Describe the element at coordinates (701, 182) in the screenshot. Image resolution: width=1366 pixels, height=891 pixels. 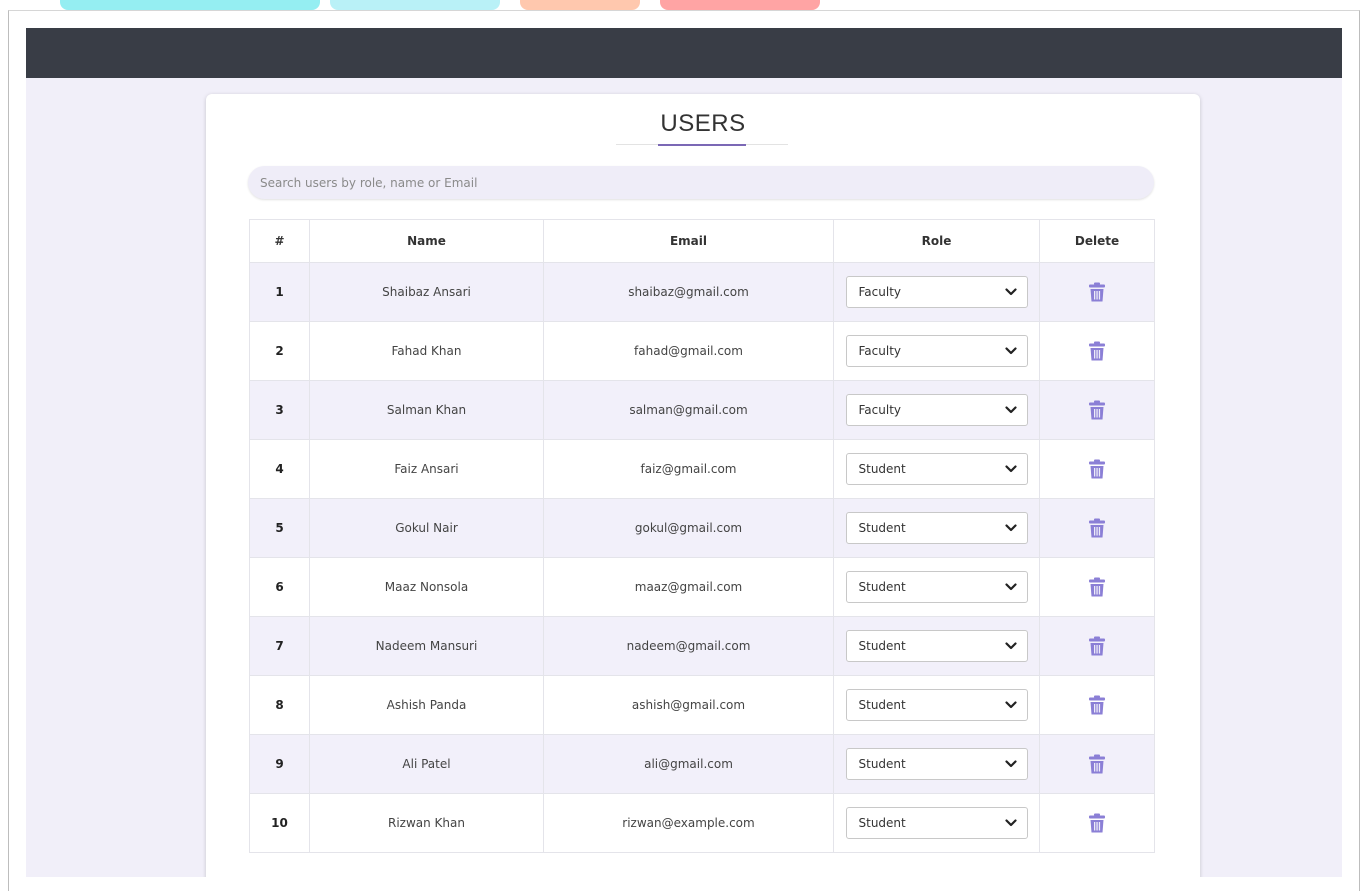
I see `search-input` at that location.